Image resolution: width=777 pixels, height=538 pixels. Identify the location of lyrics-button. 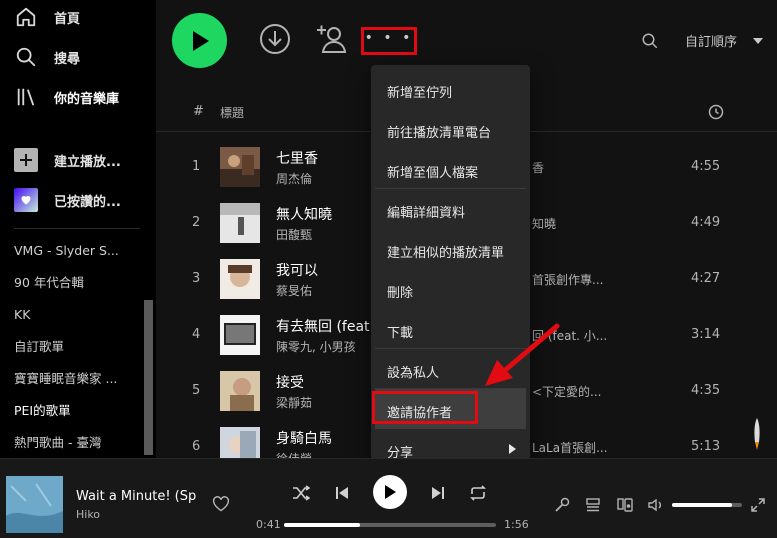
(562, 505).